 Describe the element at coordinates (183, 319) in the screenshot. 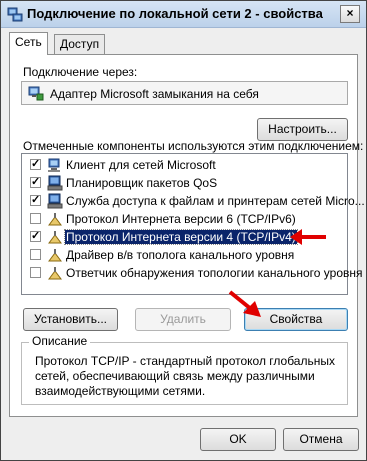

I see `remove-button: Удалить` at that location.